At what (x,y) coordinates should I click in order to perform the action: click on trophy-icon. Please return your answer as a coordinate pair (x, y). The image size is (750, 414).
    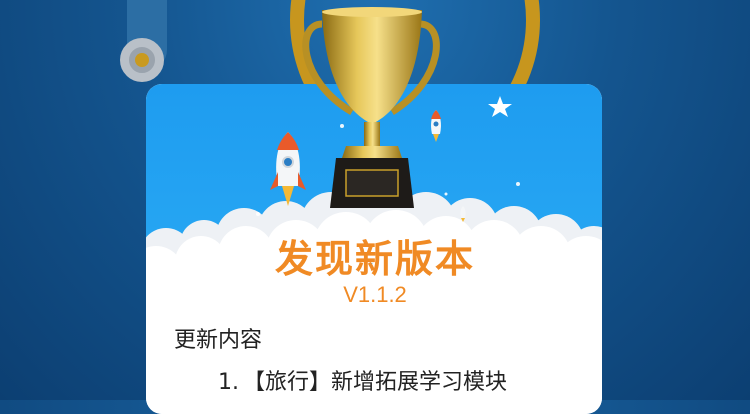
    Looking at the image, I should click on (371, 107).